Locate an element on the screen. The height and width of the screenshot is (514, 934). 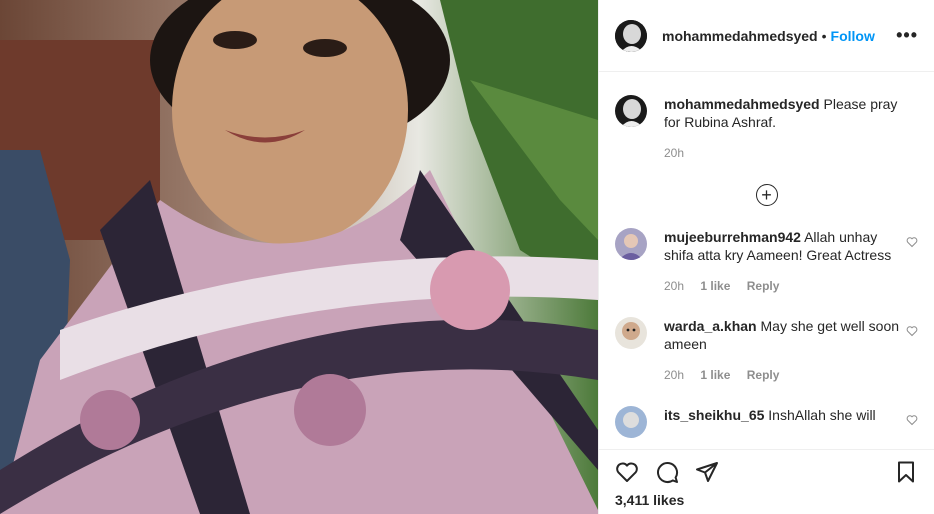
more-options-icon: ••• is located at coordinates (907, 35).